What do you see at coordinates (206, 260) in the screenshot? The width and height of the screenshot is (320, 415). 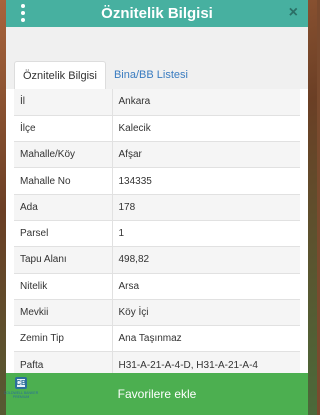 I see `attribute-value: 498,82` at bounding box center [206, 260].